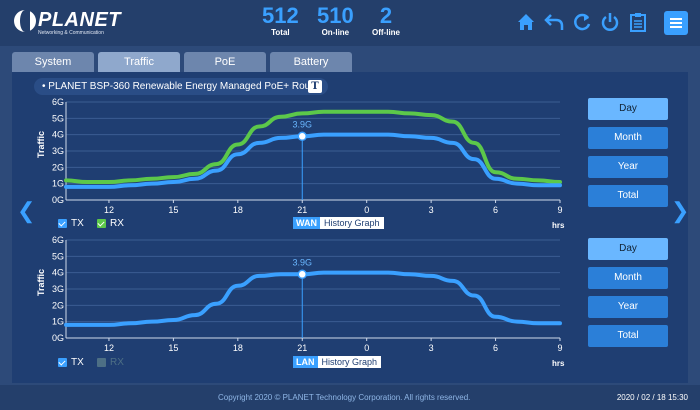  I want to click on lan-x-tick: 15, so click(173, 348).